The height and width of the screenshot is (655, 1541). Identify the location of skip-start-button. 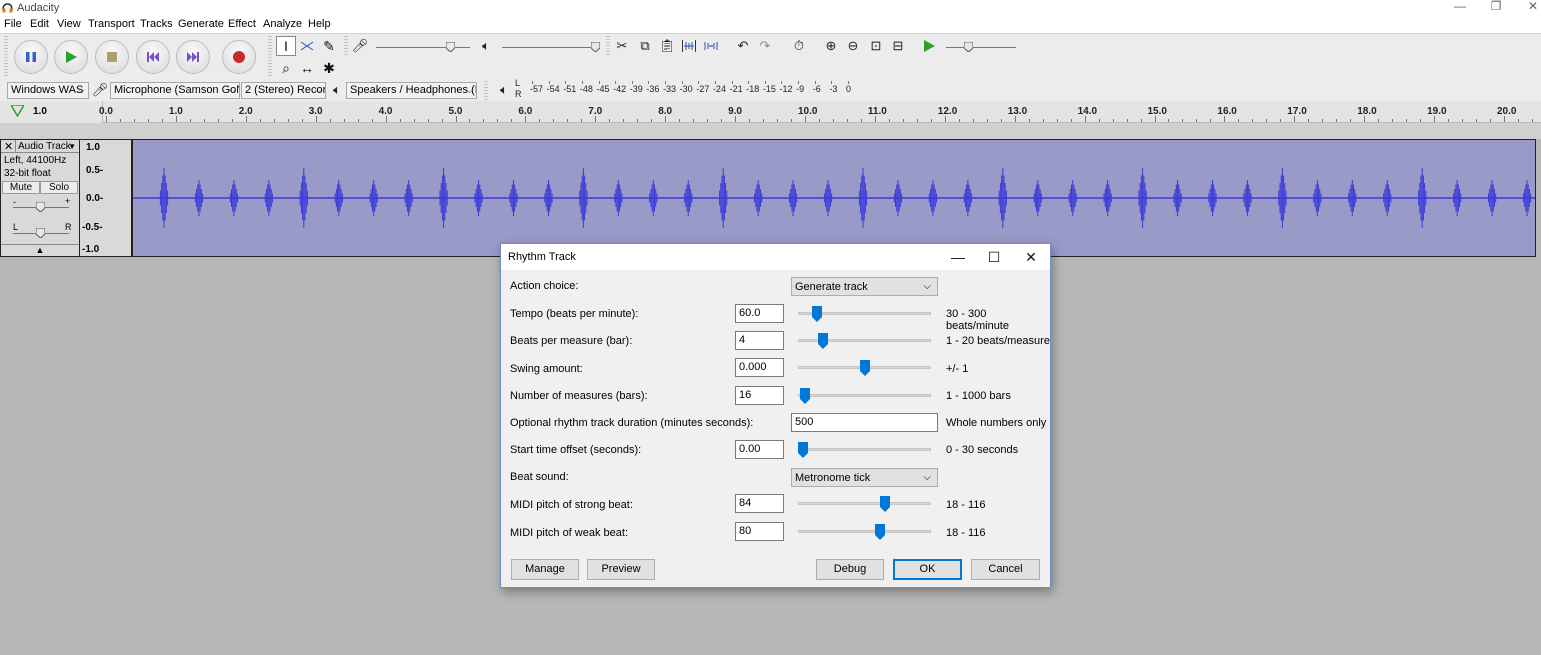
(153, 57).